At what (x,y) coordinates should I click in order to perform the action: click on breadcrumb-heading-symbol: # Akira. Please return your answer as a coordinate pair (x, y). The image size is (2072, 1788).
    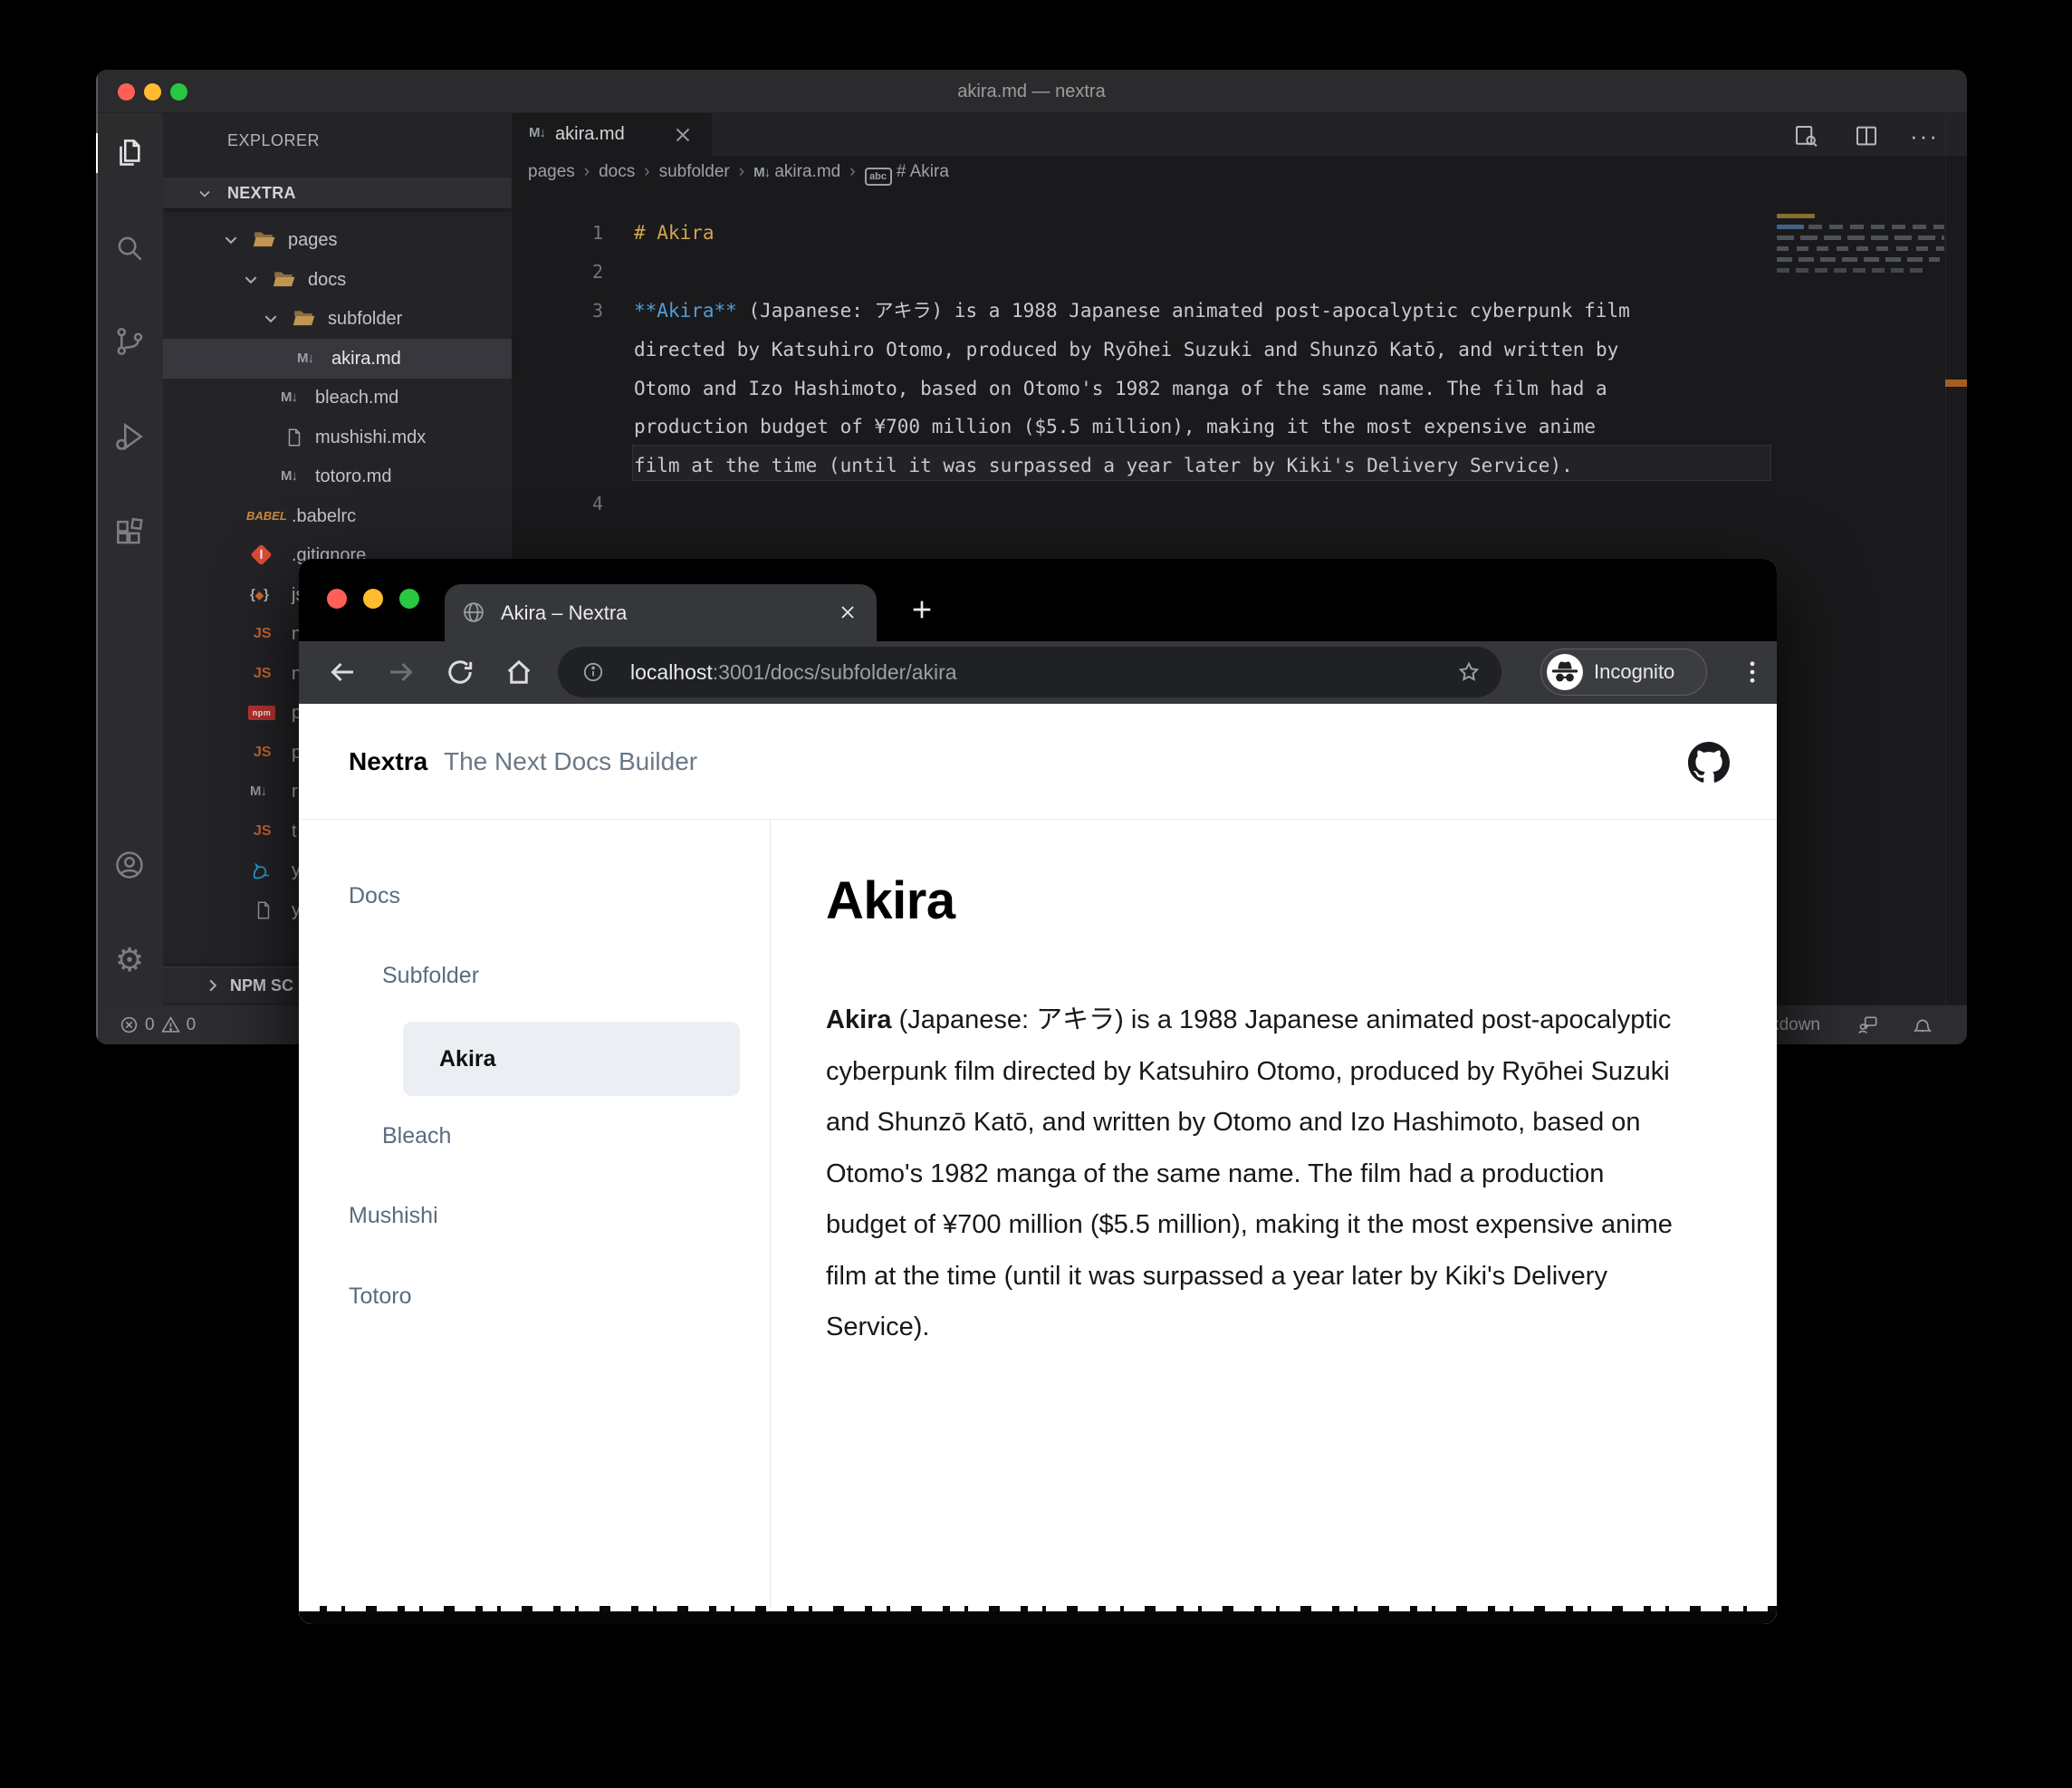
    Looking at the image, I should click on (923, 171).